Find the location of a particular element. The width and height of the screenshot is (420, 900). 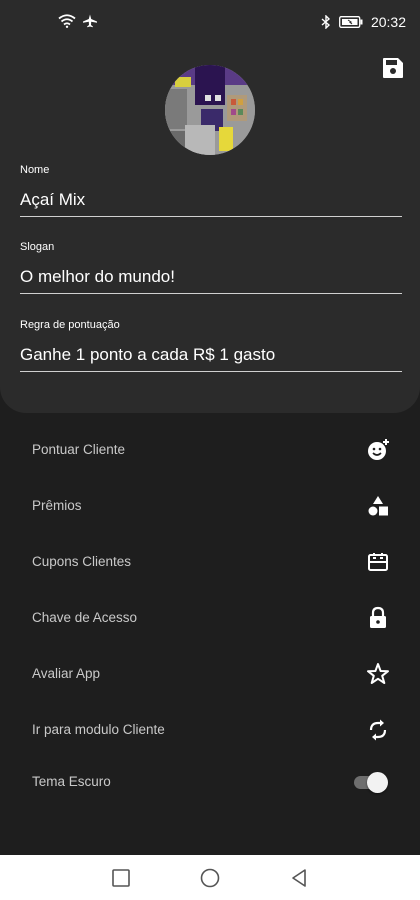

status-bar: 20:32 is located at coordinates (210, 23).